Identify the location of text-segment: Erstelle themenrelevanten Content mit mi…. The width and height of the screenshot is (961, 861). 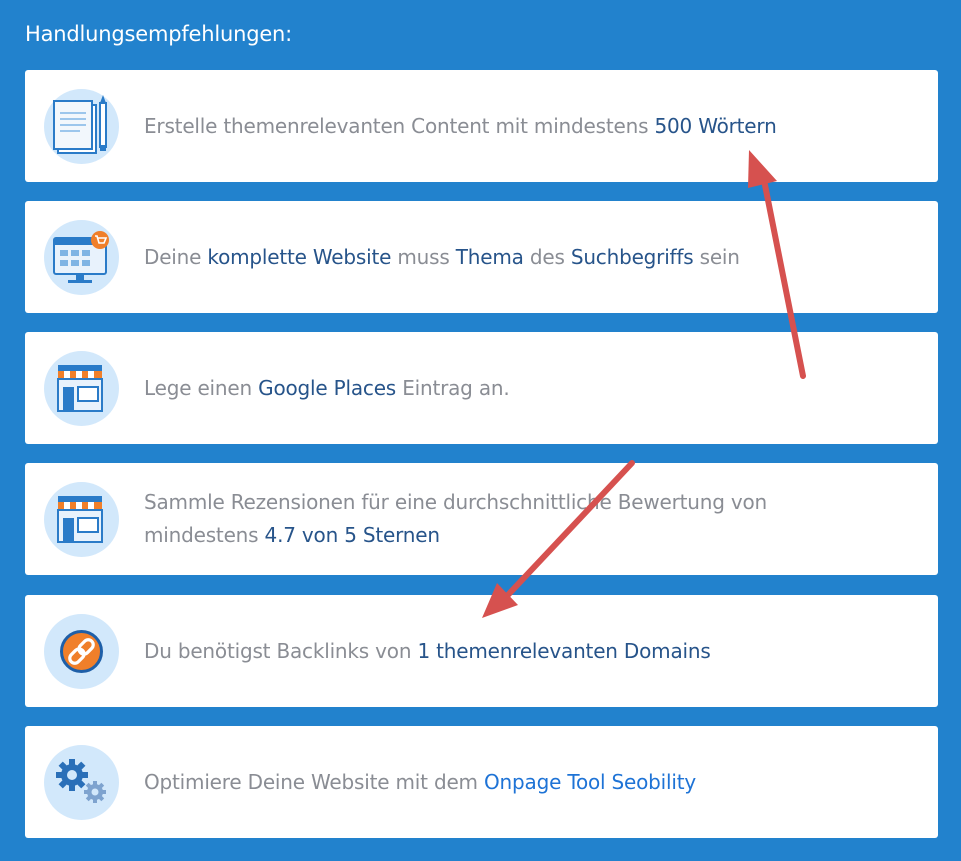
(399, 125).